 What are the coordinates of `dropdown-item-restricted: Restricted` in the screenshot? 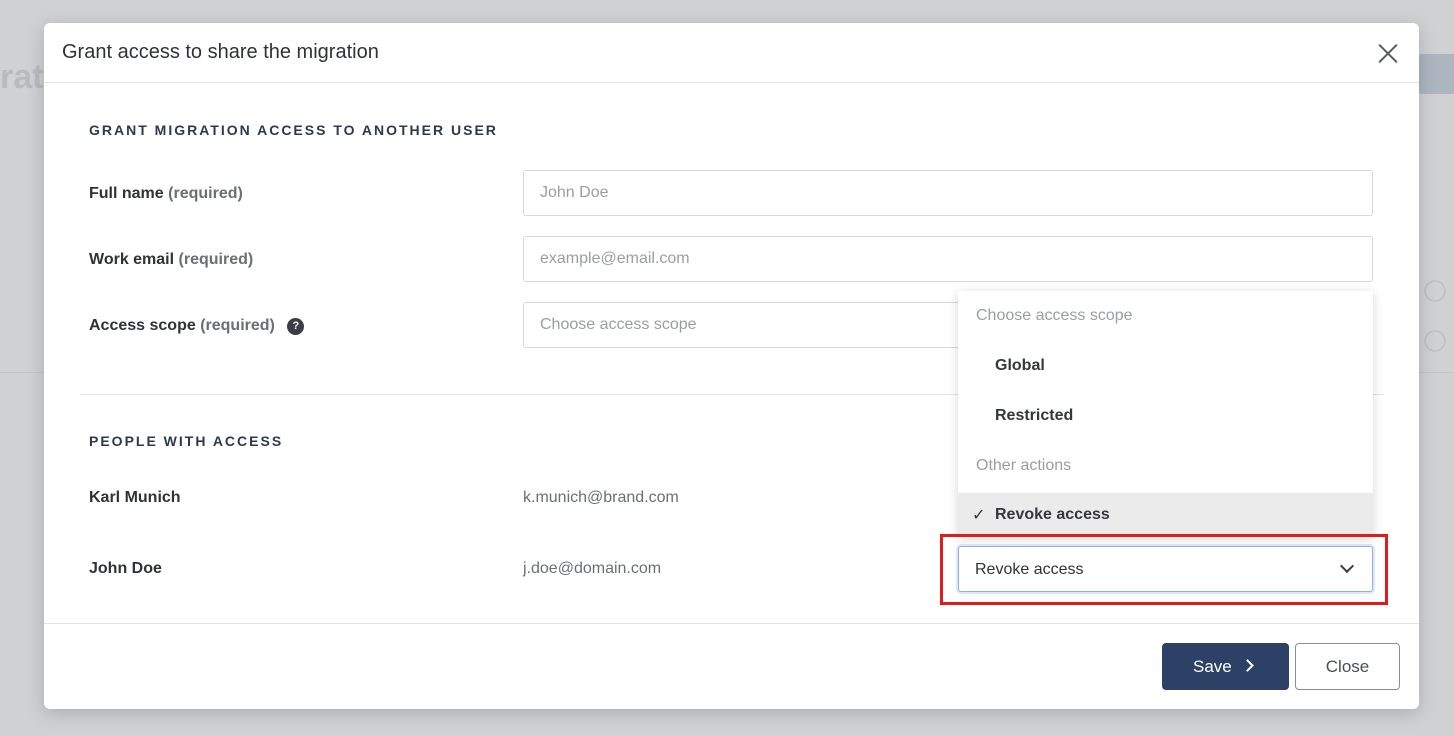 It's located at (1165, 416).